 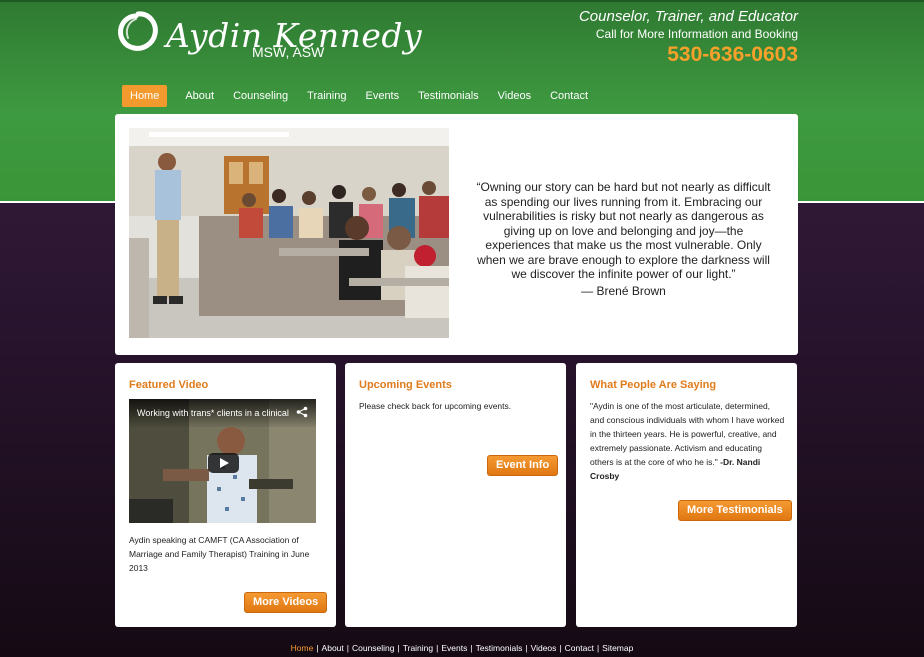 I want to click on enso-circle-icon, so click(x=138, y=31).